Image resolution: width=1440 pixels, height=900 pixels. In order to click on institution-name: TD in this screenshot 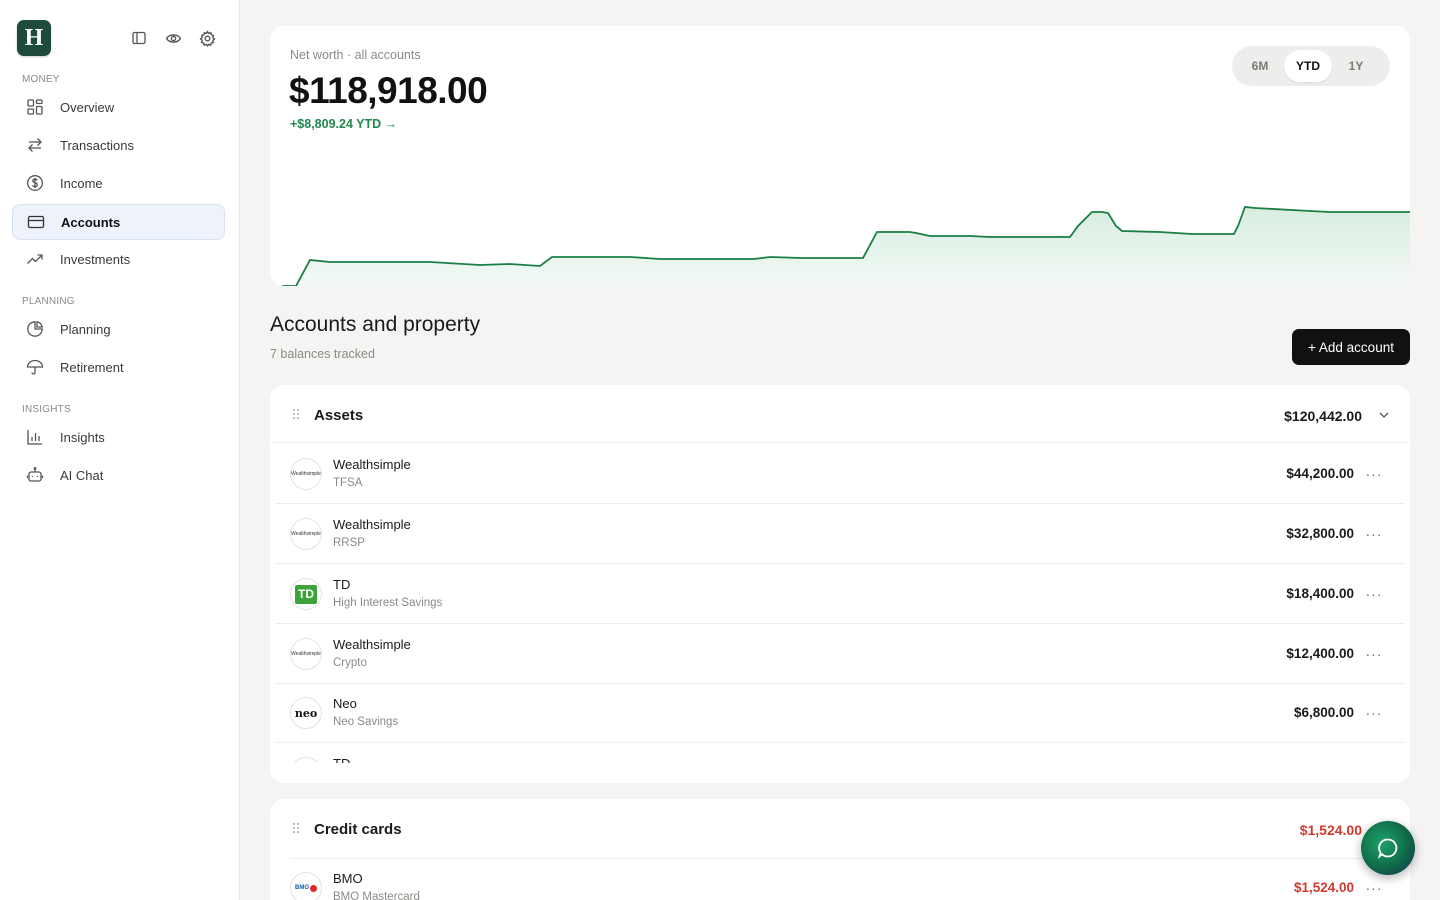, I will do `click(342, 584)`.